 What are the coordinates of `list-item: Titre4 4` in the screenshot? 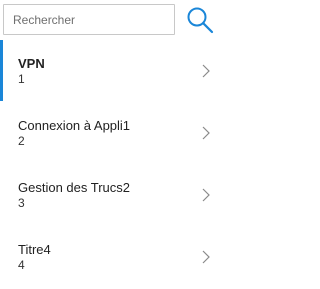 It's located at (110, 257).